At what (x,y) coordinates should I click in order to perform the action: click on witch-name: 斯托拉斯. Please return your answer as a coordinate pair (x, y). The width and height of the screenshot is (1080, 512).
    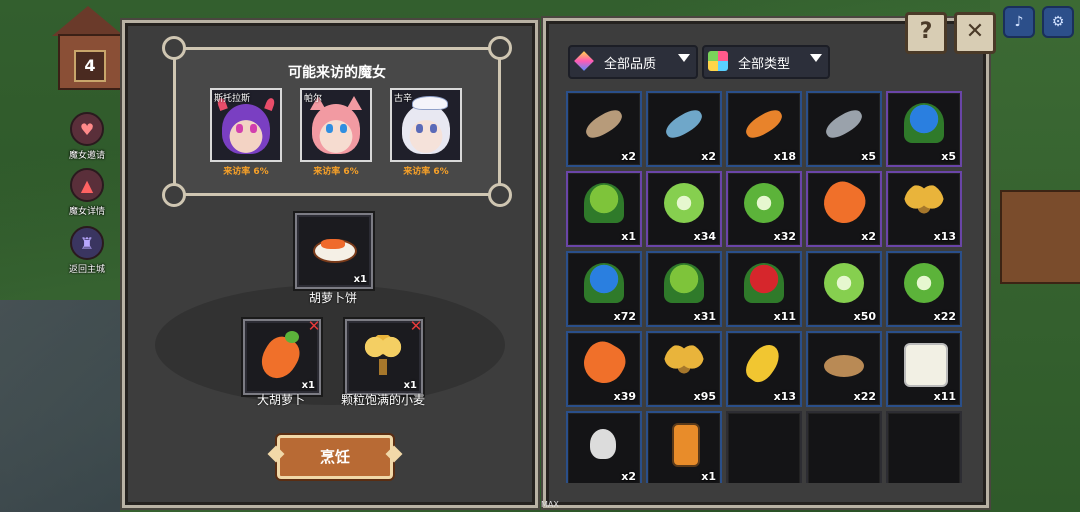
    Looking at the image, I should click on (232, 99).